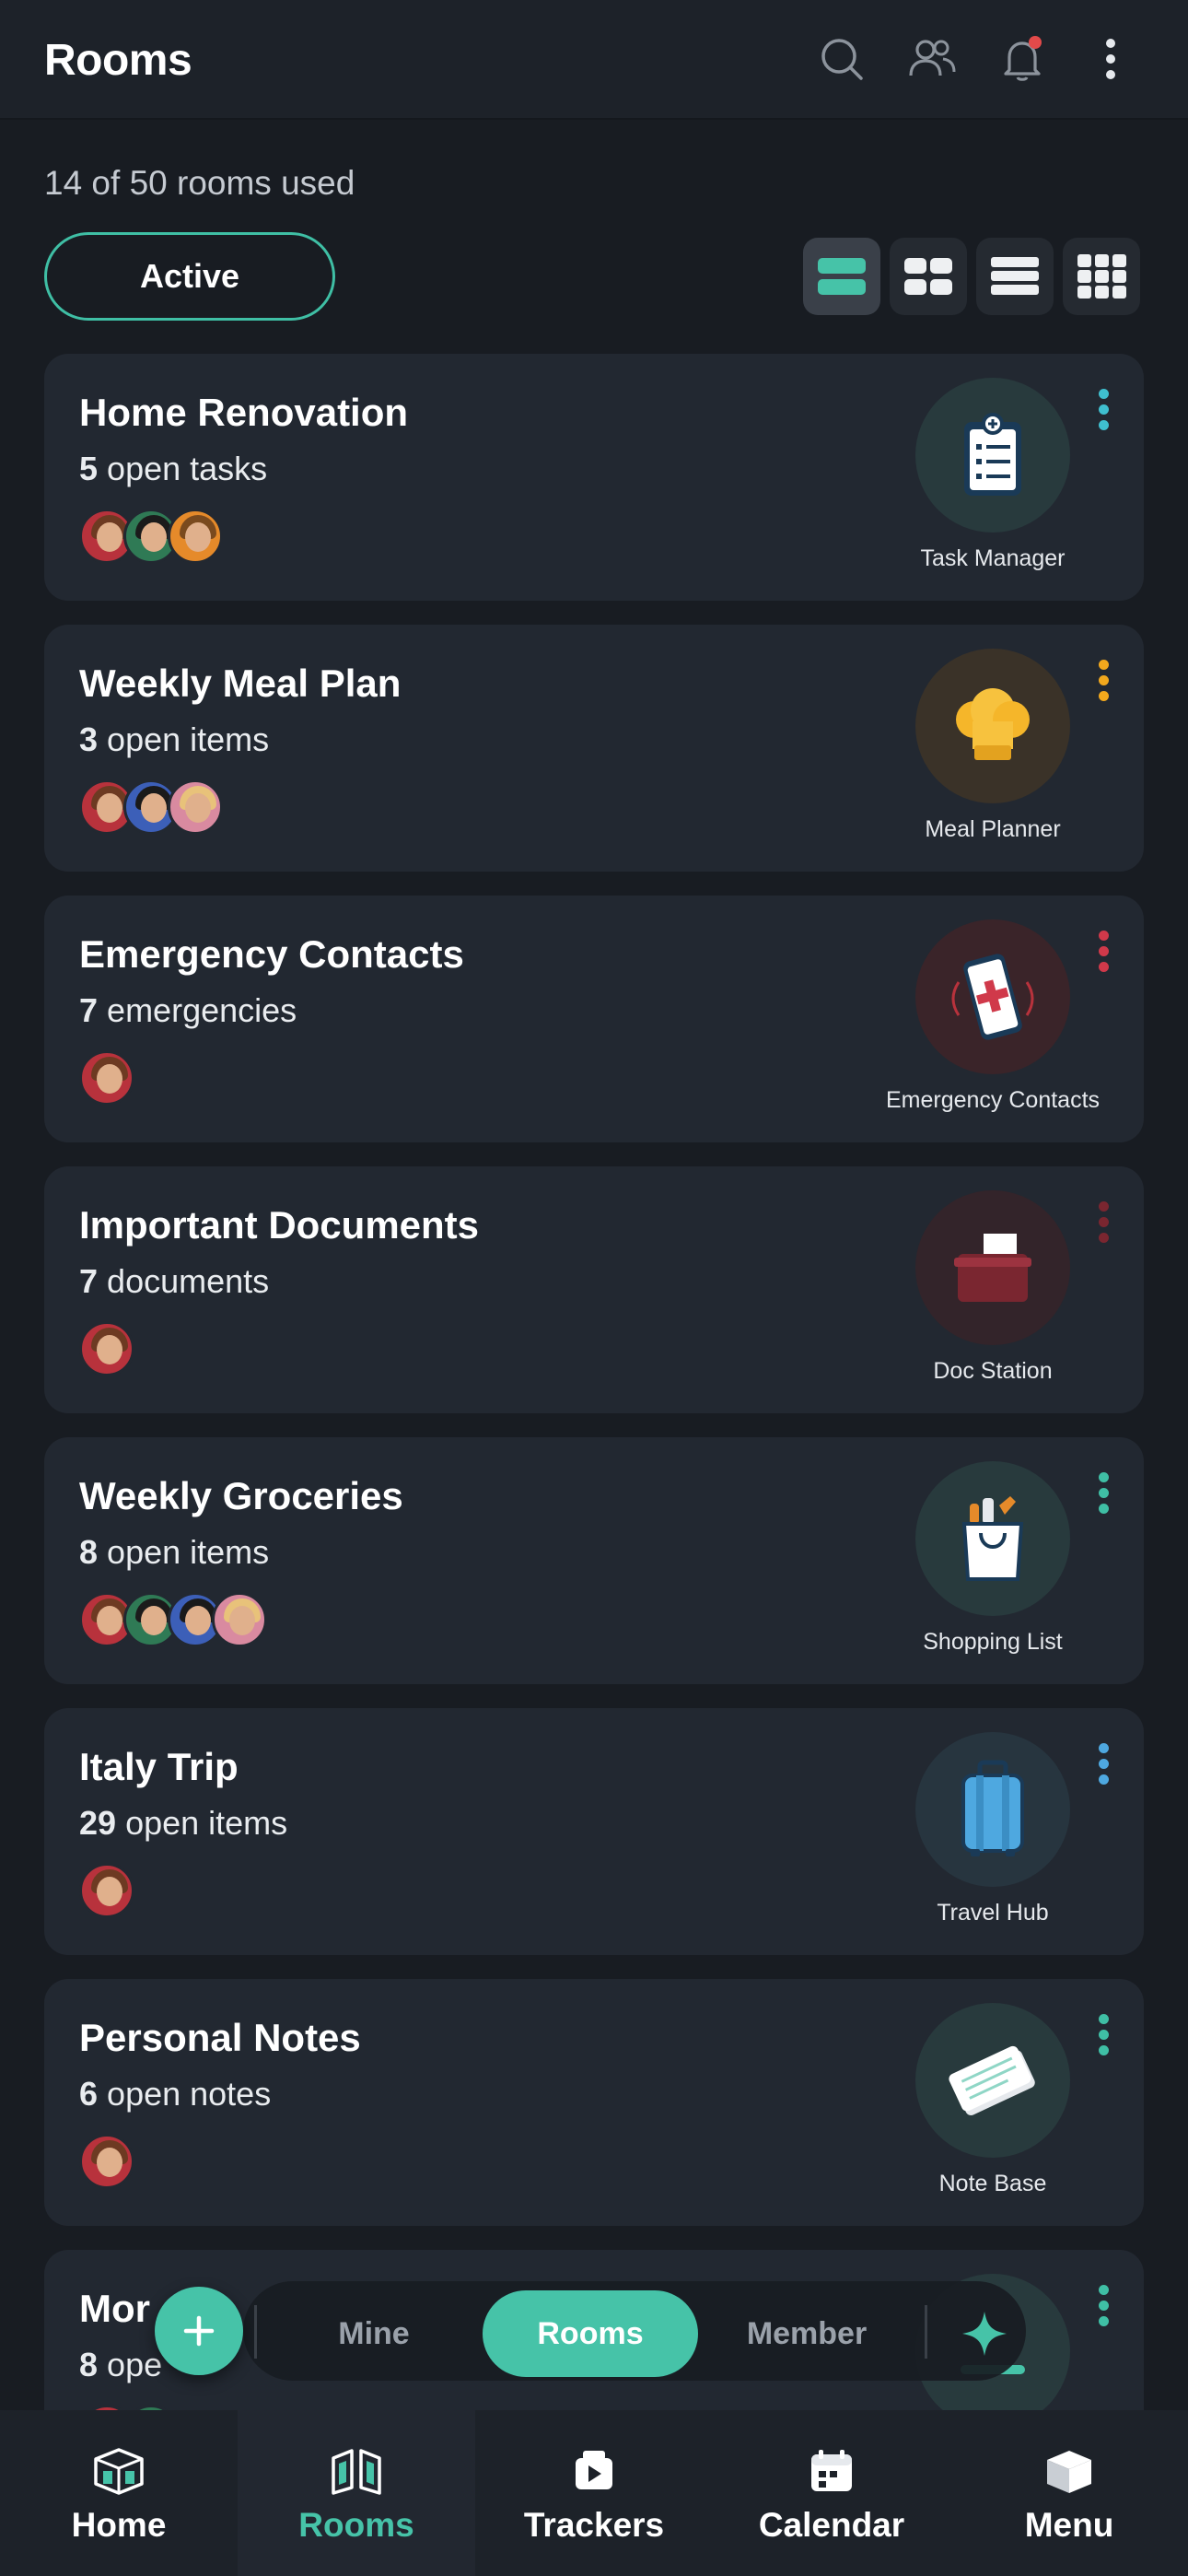 The width and height of the screenshot is (1188, 2576). I want to click on nav-rooms-label: Rooms, so click(356, 2525).